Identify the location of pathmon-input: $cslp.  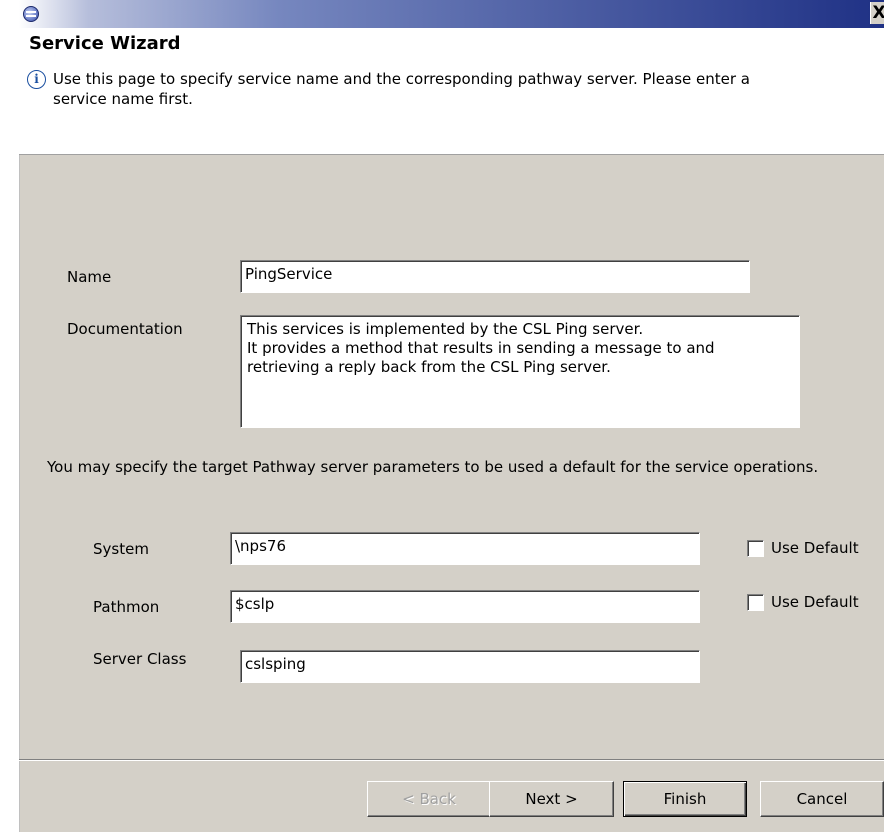
(465, 606).